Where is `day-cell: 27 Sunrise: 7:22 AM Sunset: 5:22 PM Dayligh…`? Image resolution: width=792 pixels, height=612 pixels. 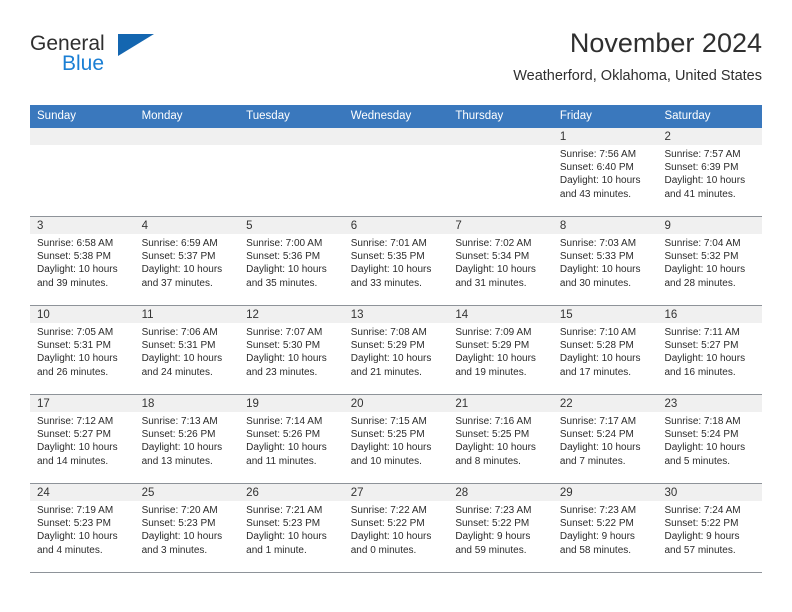
day-cell: 27 Sunrise: 7:22 AM Sunset: 5:22 PM Dayligh… is located at coordinates (396, 528).